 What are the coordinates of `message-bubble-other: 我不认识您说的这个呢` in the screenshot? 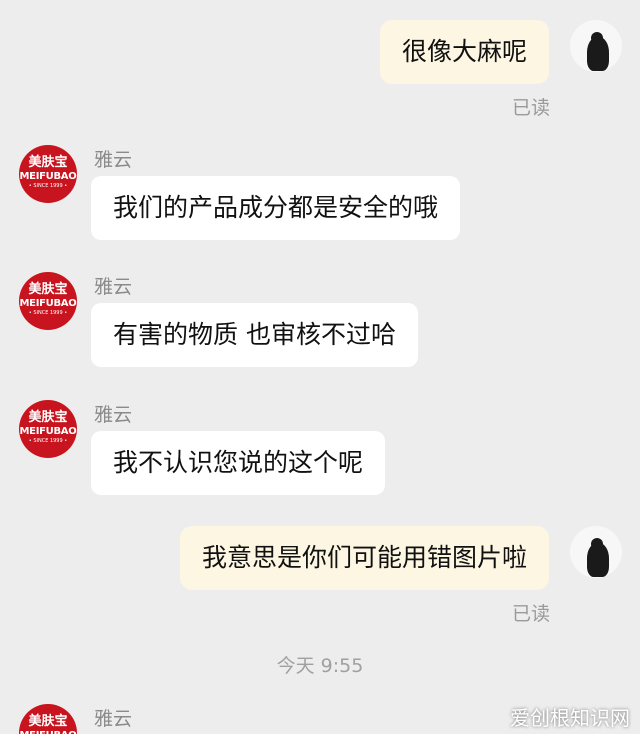 It's located at (238, 463).